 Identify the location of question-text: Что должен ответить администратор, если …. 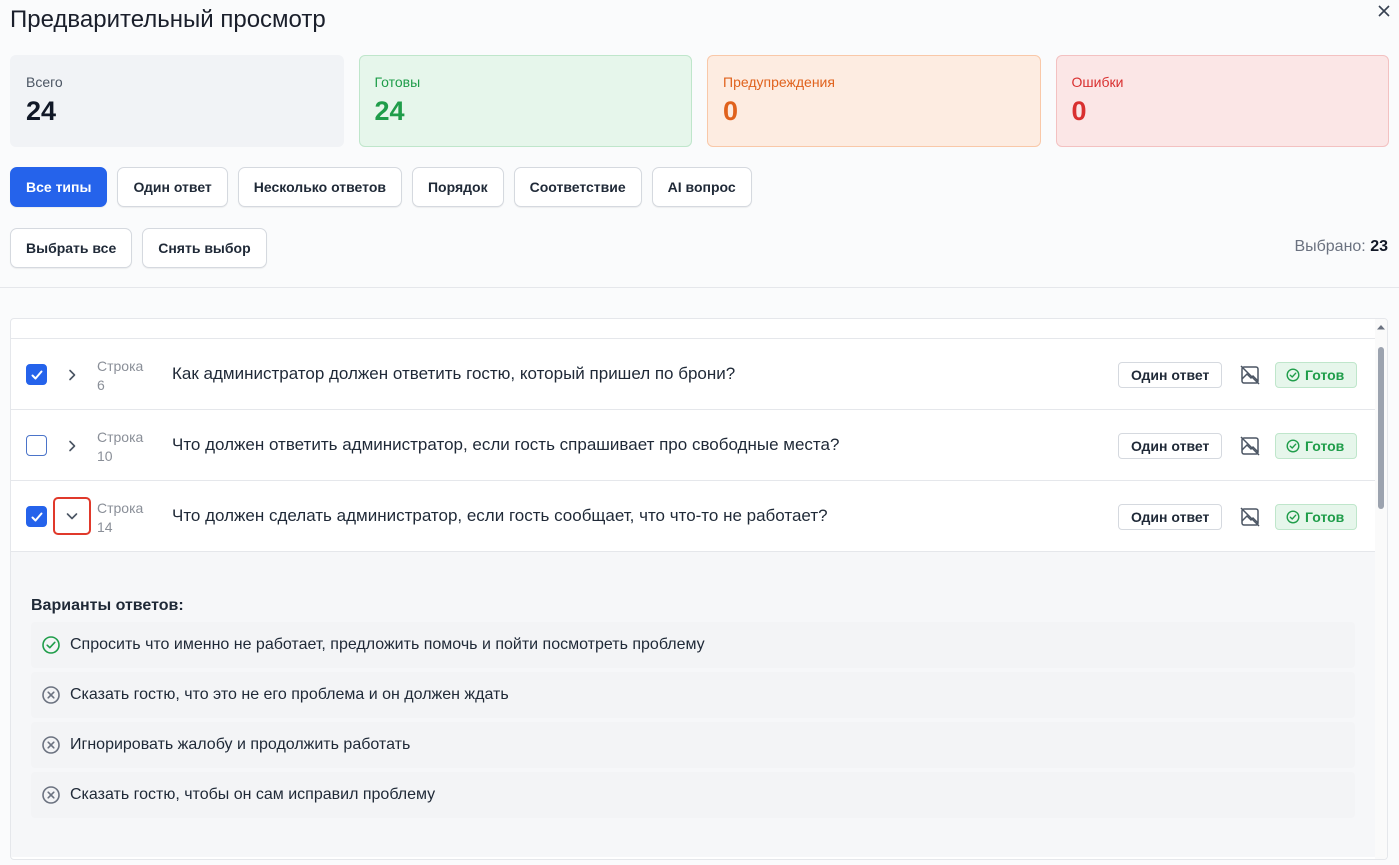
(506, 444).